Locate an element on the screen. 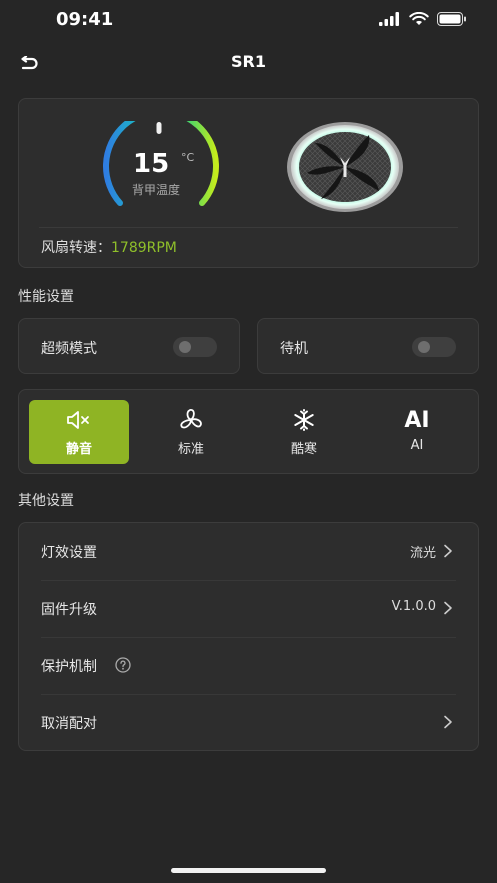  status-divider is located at coordinates (248, 227).